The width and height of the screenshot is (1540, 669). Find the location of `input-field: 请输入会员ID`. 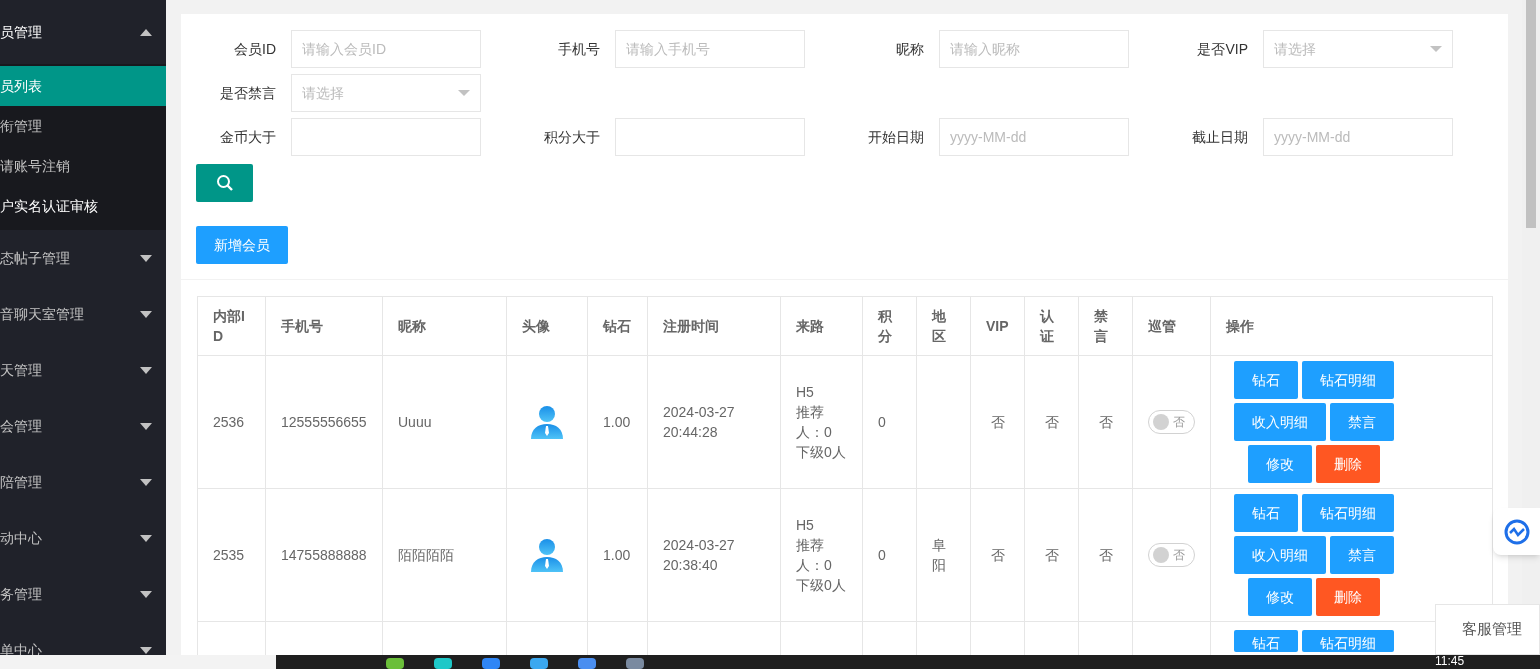

input-field: 请输入会员ID is located at coordinates (386, 49).